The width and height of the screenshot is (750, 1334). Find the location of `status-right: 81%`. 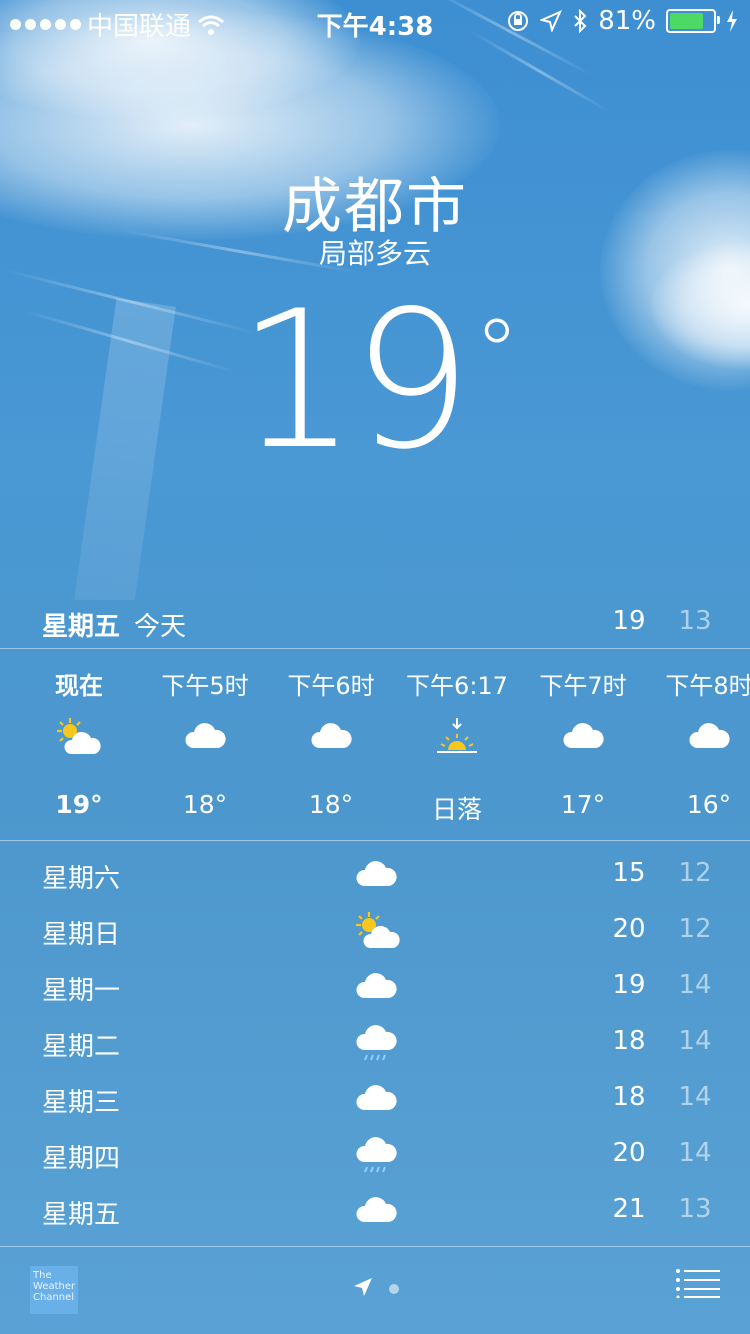

status-right: 81% is located at coordinates (622, 21).